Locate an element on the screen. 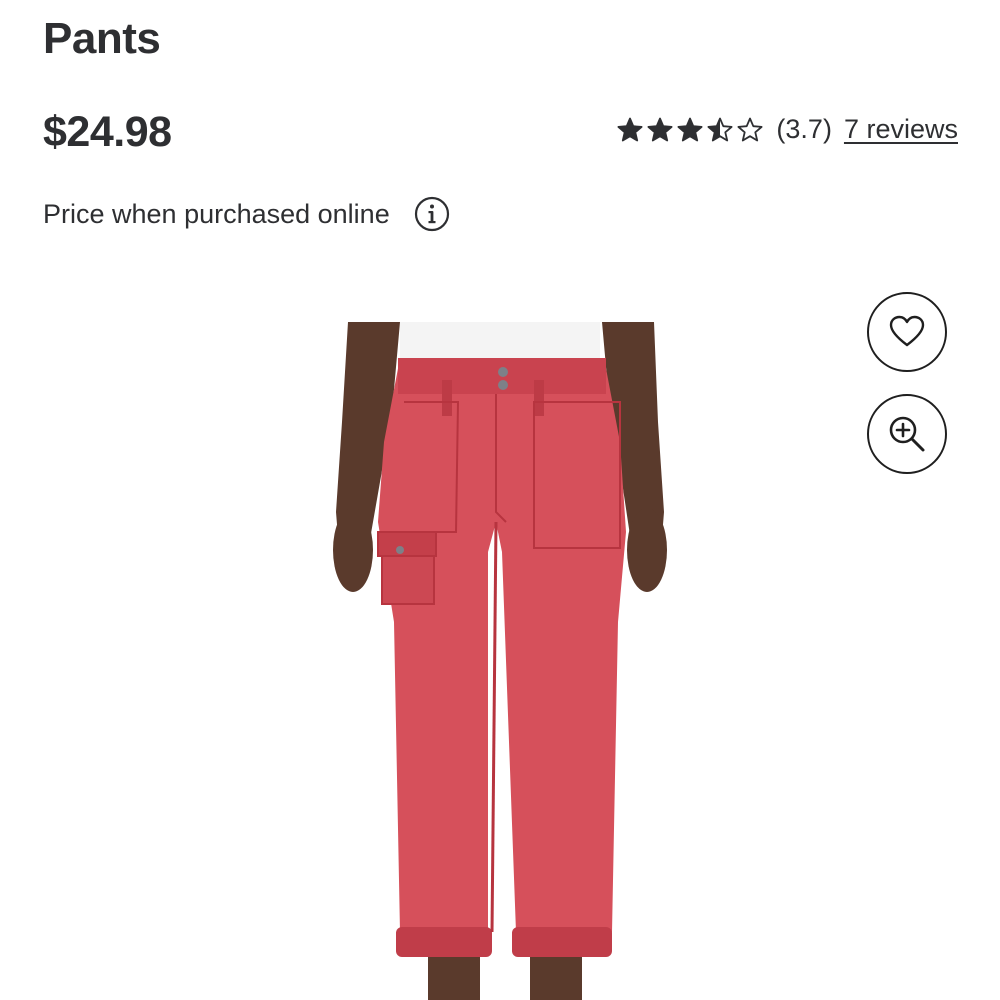 Image resolution: width=1000 pixels, height=1000 pixels. reviews-link: 7 reviews is located at coordinates (901, 129).